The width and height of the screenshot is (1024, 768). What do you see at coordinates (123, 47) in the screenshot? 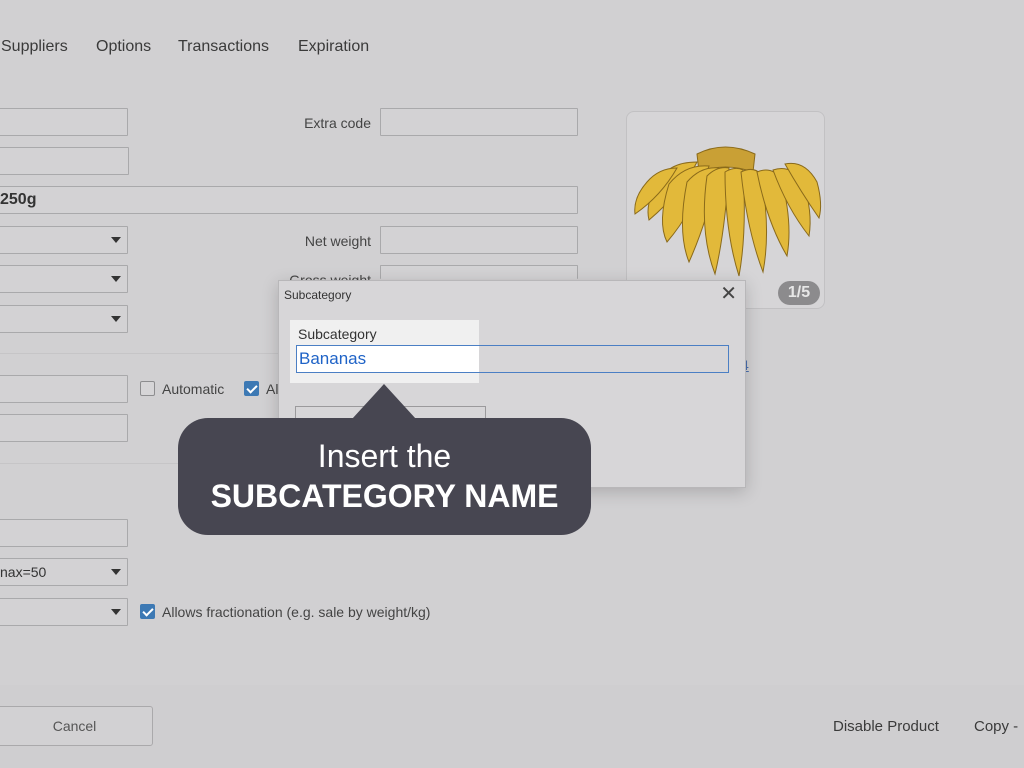
I see `tab-options: Options` at bounding box center [123, 47].